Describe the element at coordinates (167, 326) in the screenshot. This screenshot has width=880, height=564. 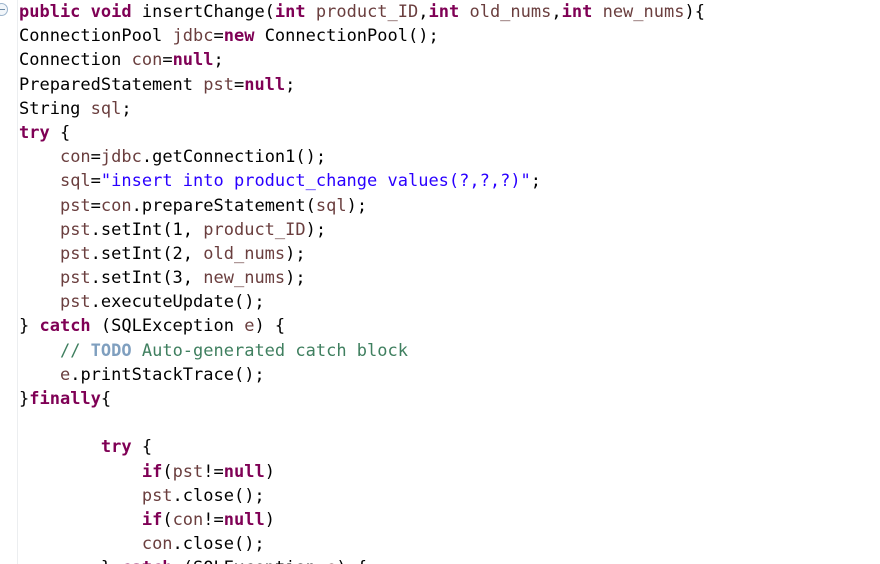
I see `code-token: (SQLException` at that location.